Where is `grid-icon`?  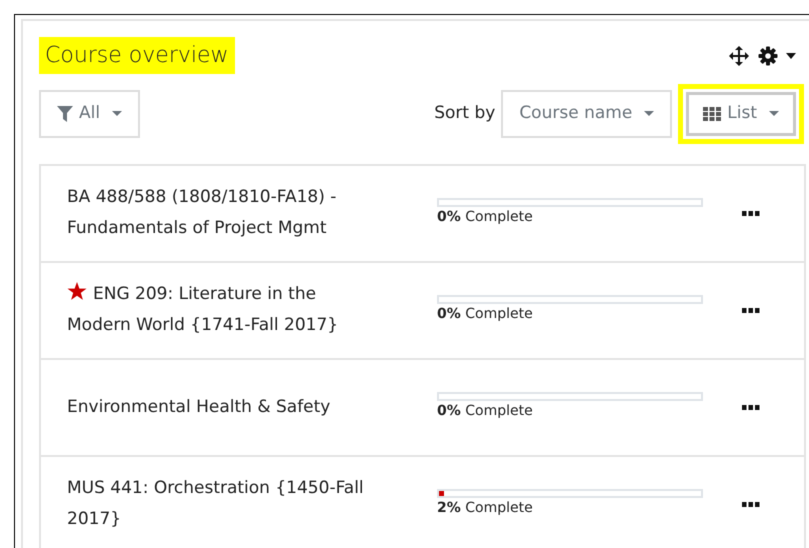 grid-icon is located at coordinates (712, 113).